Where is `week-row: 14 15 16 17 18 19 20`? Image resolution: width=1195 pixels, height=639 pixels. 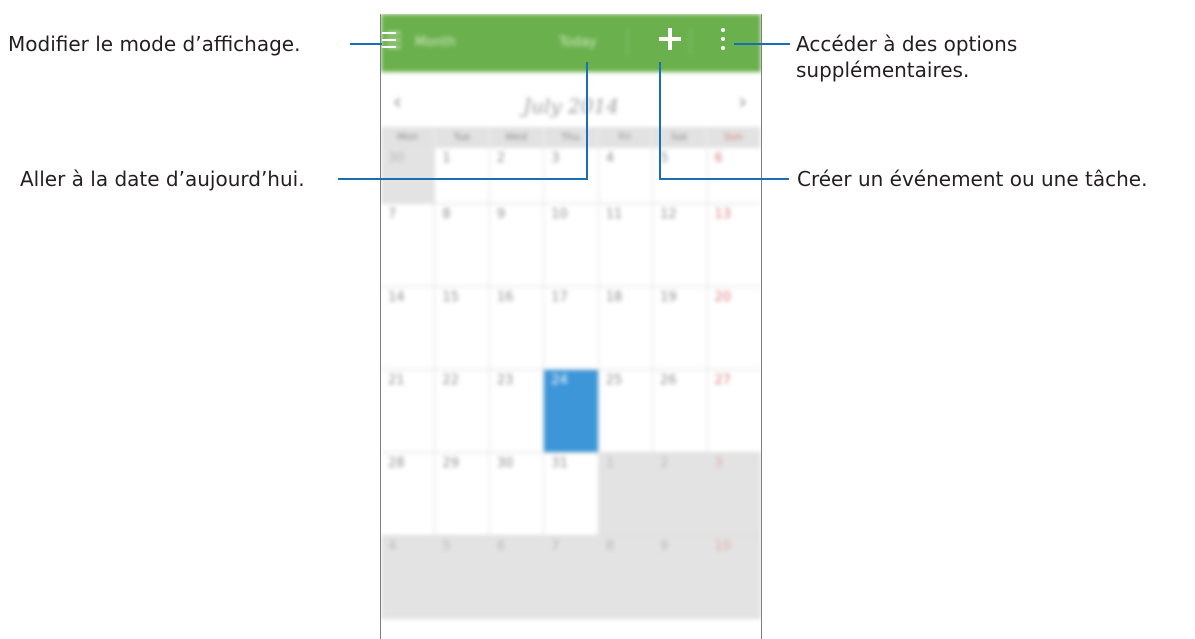 week-row: 14 15 16 17 18 19 20 is located at coordinates (571, 328).